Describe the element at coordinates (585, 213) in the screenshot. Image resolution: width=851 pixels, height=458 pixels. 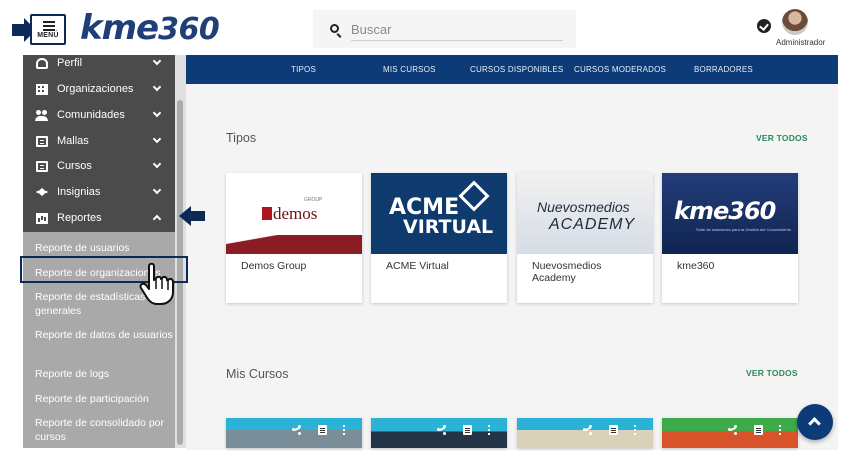
I see `card-image: Nuevosmedios ACADEMY` at that location.